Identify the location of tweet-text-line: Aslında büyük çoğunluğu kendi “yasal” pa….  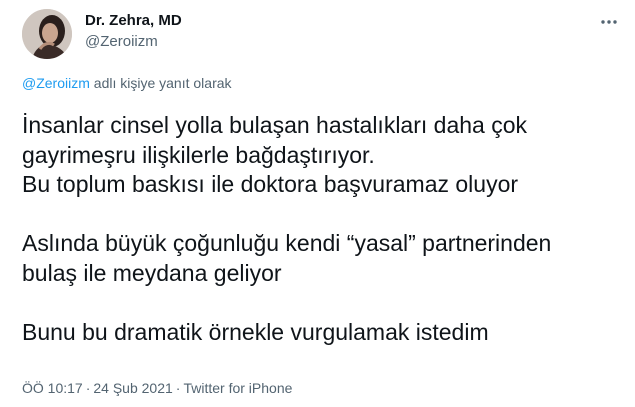
(287, 243).